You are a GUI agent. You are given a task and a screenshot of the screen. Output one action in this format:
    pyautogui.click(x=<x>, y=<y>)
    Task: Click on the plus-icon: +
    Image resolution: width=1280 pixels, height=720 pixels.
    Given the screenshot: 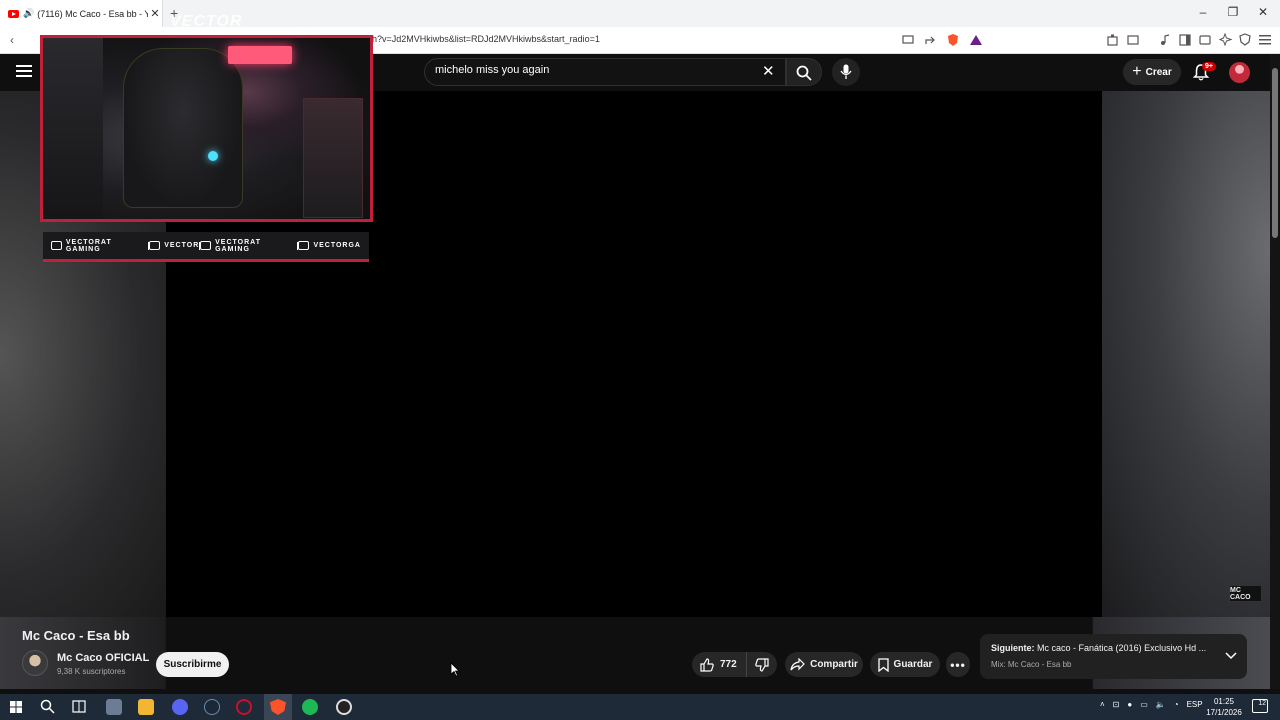 What is the action you would take?
    pyautogui.click(x=1137, y=71)
    